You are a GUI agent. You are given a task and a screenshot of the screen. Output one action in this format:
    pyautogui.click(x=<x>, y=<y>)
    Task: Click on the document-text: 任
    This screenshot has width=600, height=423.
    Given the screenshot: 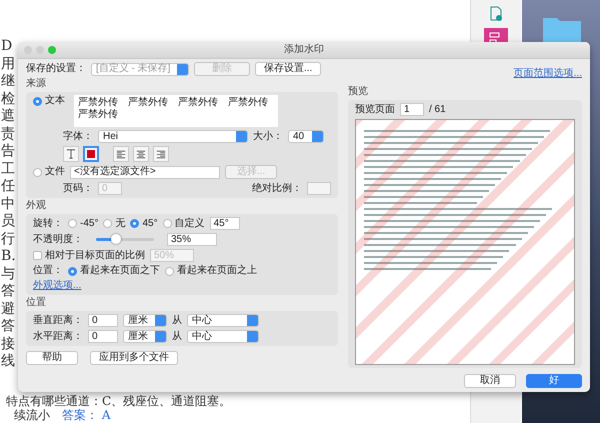 What is the action you would take?
    pyautogui.click(x=8, y=187)
    